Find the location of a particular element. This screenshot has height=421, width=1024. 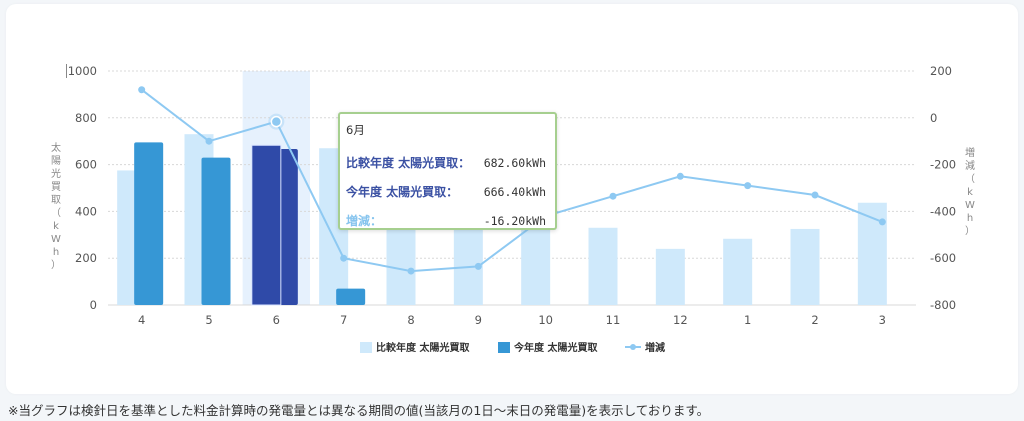

y-right-axis-title-char: 減 is located at coordinates (970, 165).